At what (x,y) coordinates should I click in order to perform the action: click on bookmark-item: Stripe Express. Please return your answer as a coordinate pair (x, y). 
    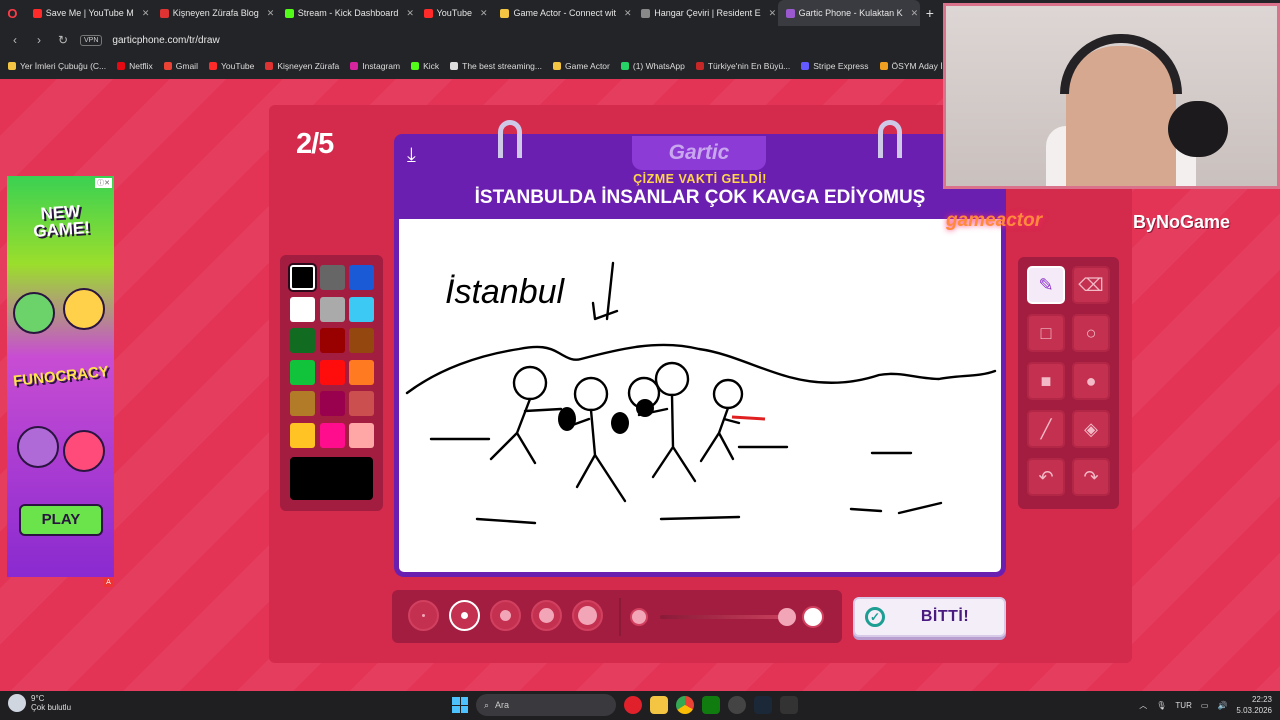
    Looking at the image, I should click on (835, 66).